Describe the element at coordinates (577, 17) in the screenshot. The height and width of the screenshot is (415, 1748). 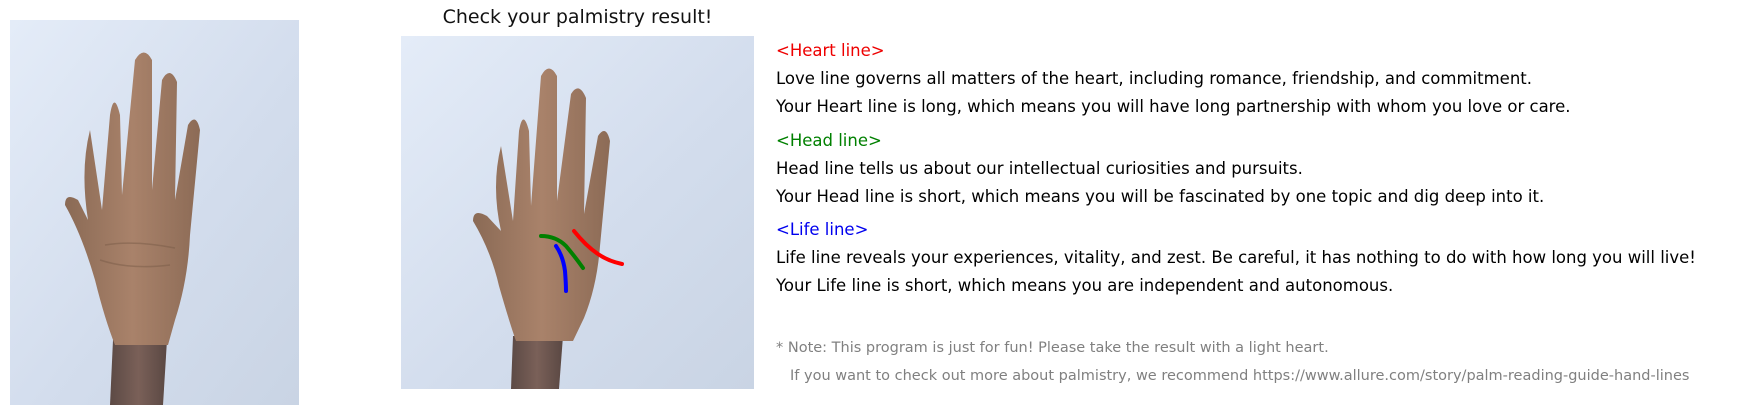
I see `page-title: Check your palmistry result!` at that location.